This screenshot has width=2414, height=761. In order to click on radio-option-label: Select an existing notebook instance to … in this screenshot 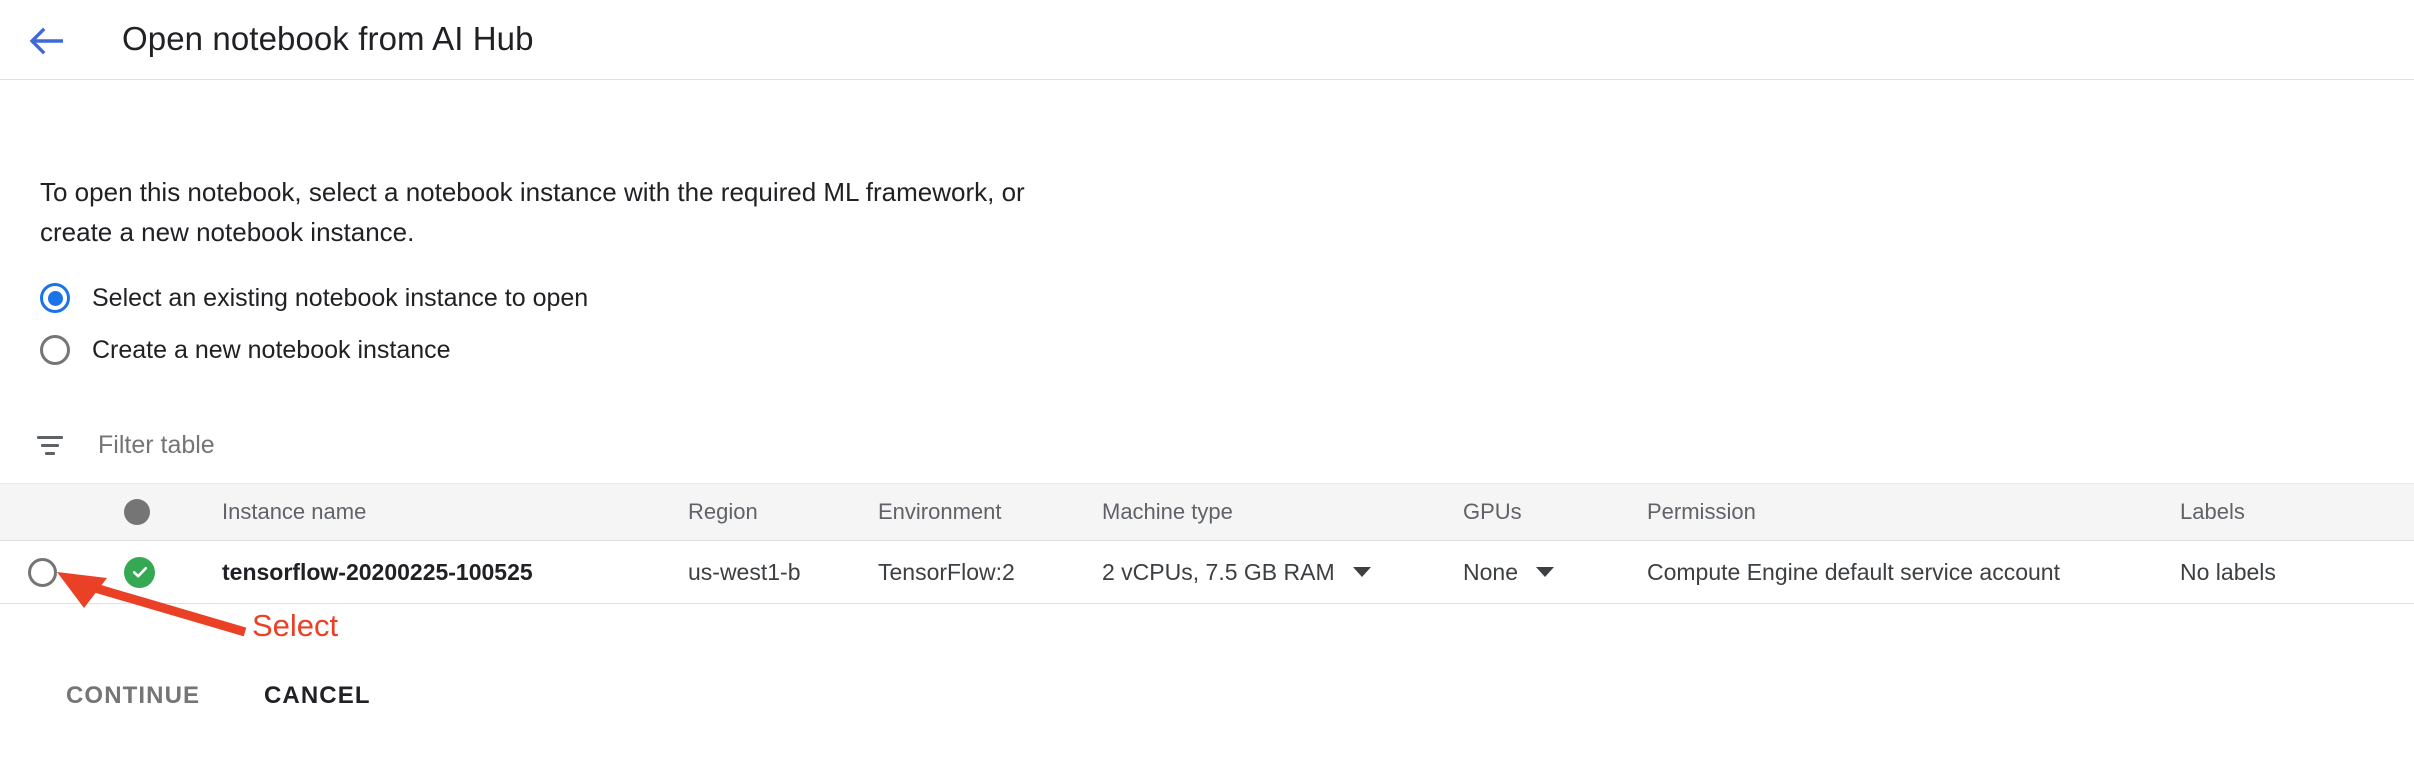, I will do `click(340, 297)`.